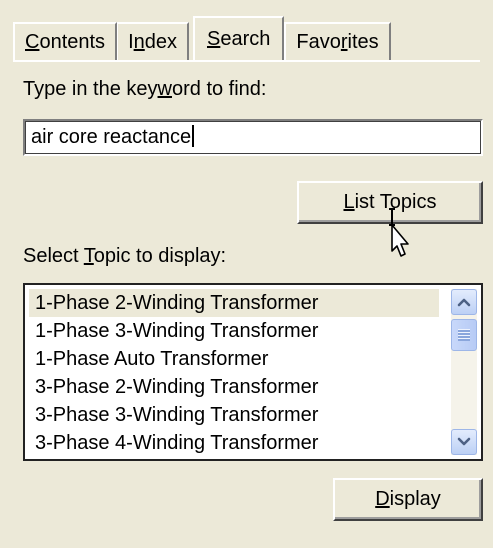 The width and height of the screenshot is (493, 548). I want to click on topic-item: 3-Phase 3-Winding Transformer, so click(234, 415).